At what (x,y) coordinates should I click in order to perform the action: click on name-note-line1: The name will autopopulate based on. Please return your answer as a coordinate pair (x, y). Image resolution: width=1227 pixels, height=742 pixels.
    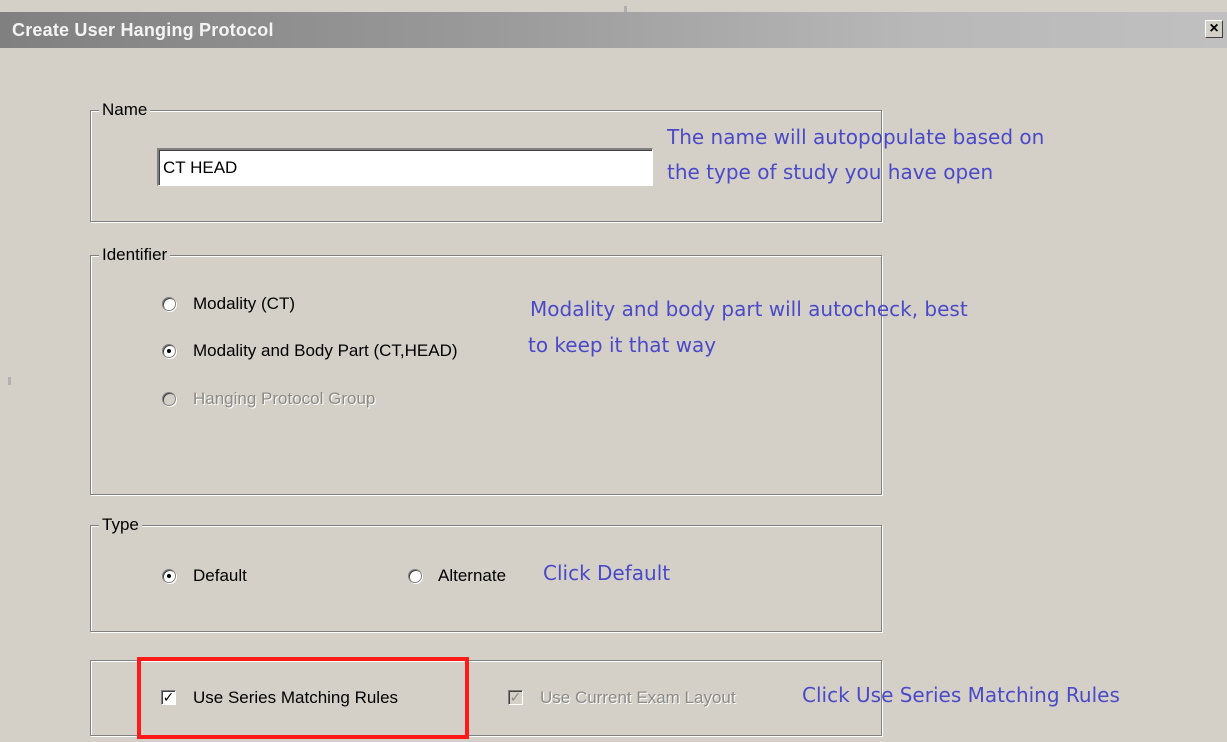
    Looking at the image, I should click on (856, 137).